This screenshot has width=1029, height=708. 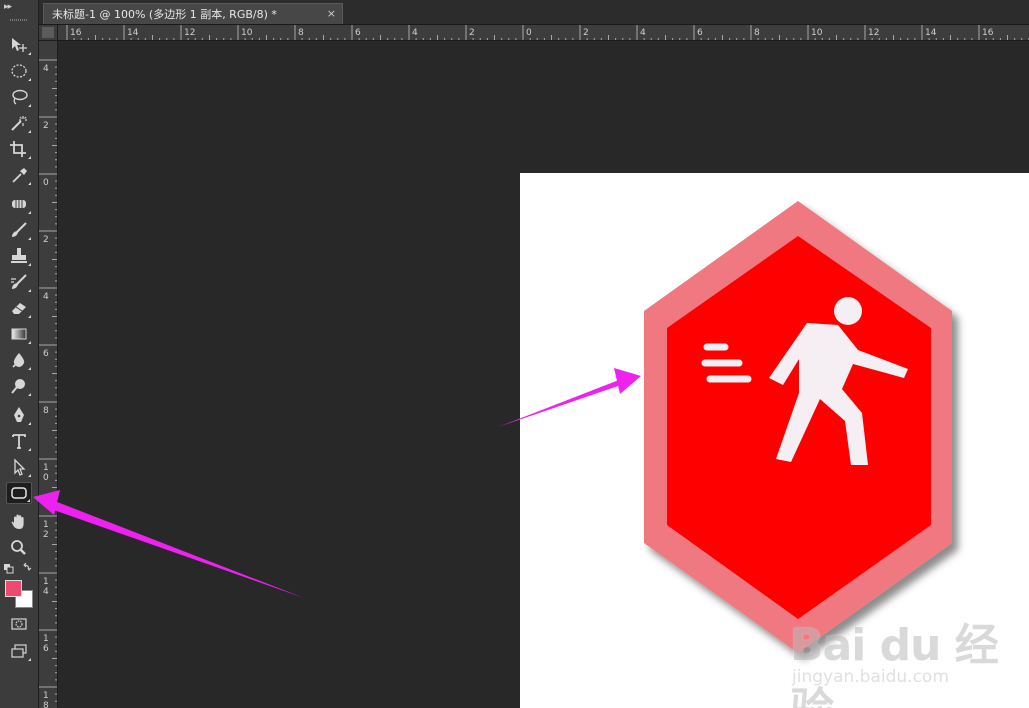 I want to click on clone-stamp-tool, so click(x=19, y=256).